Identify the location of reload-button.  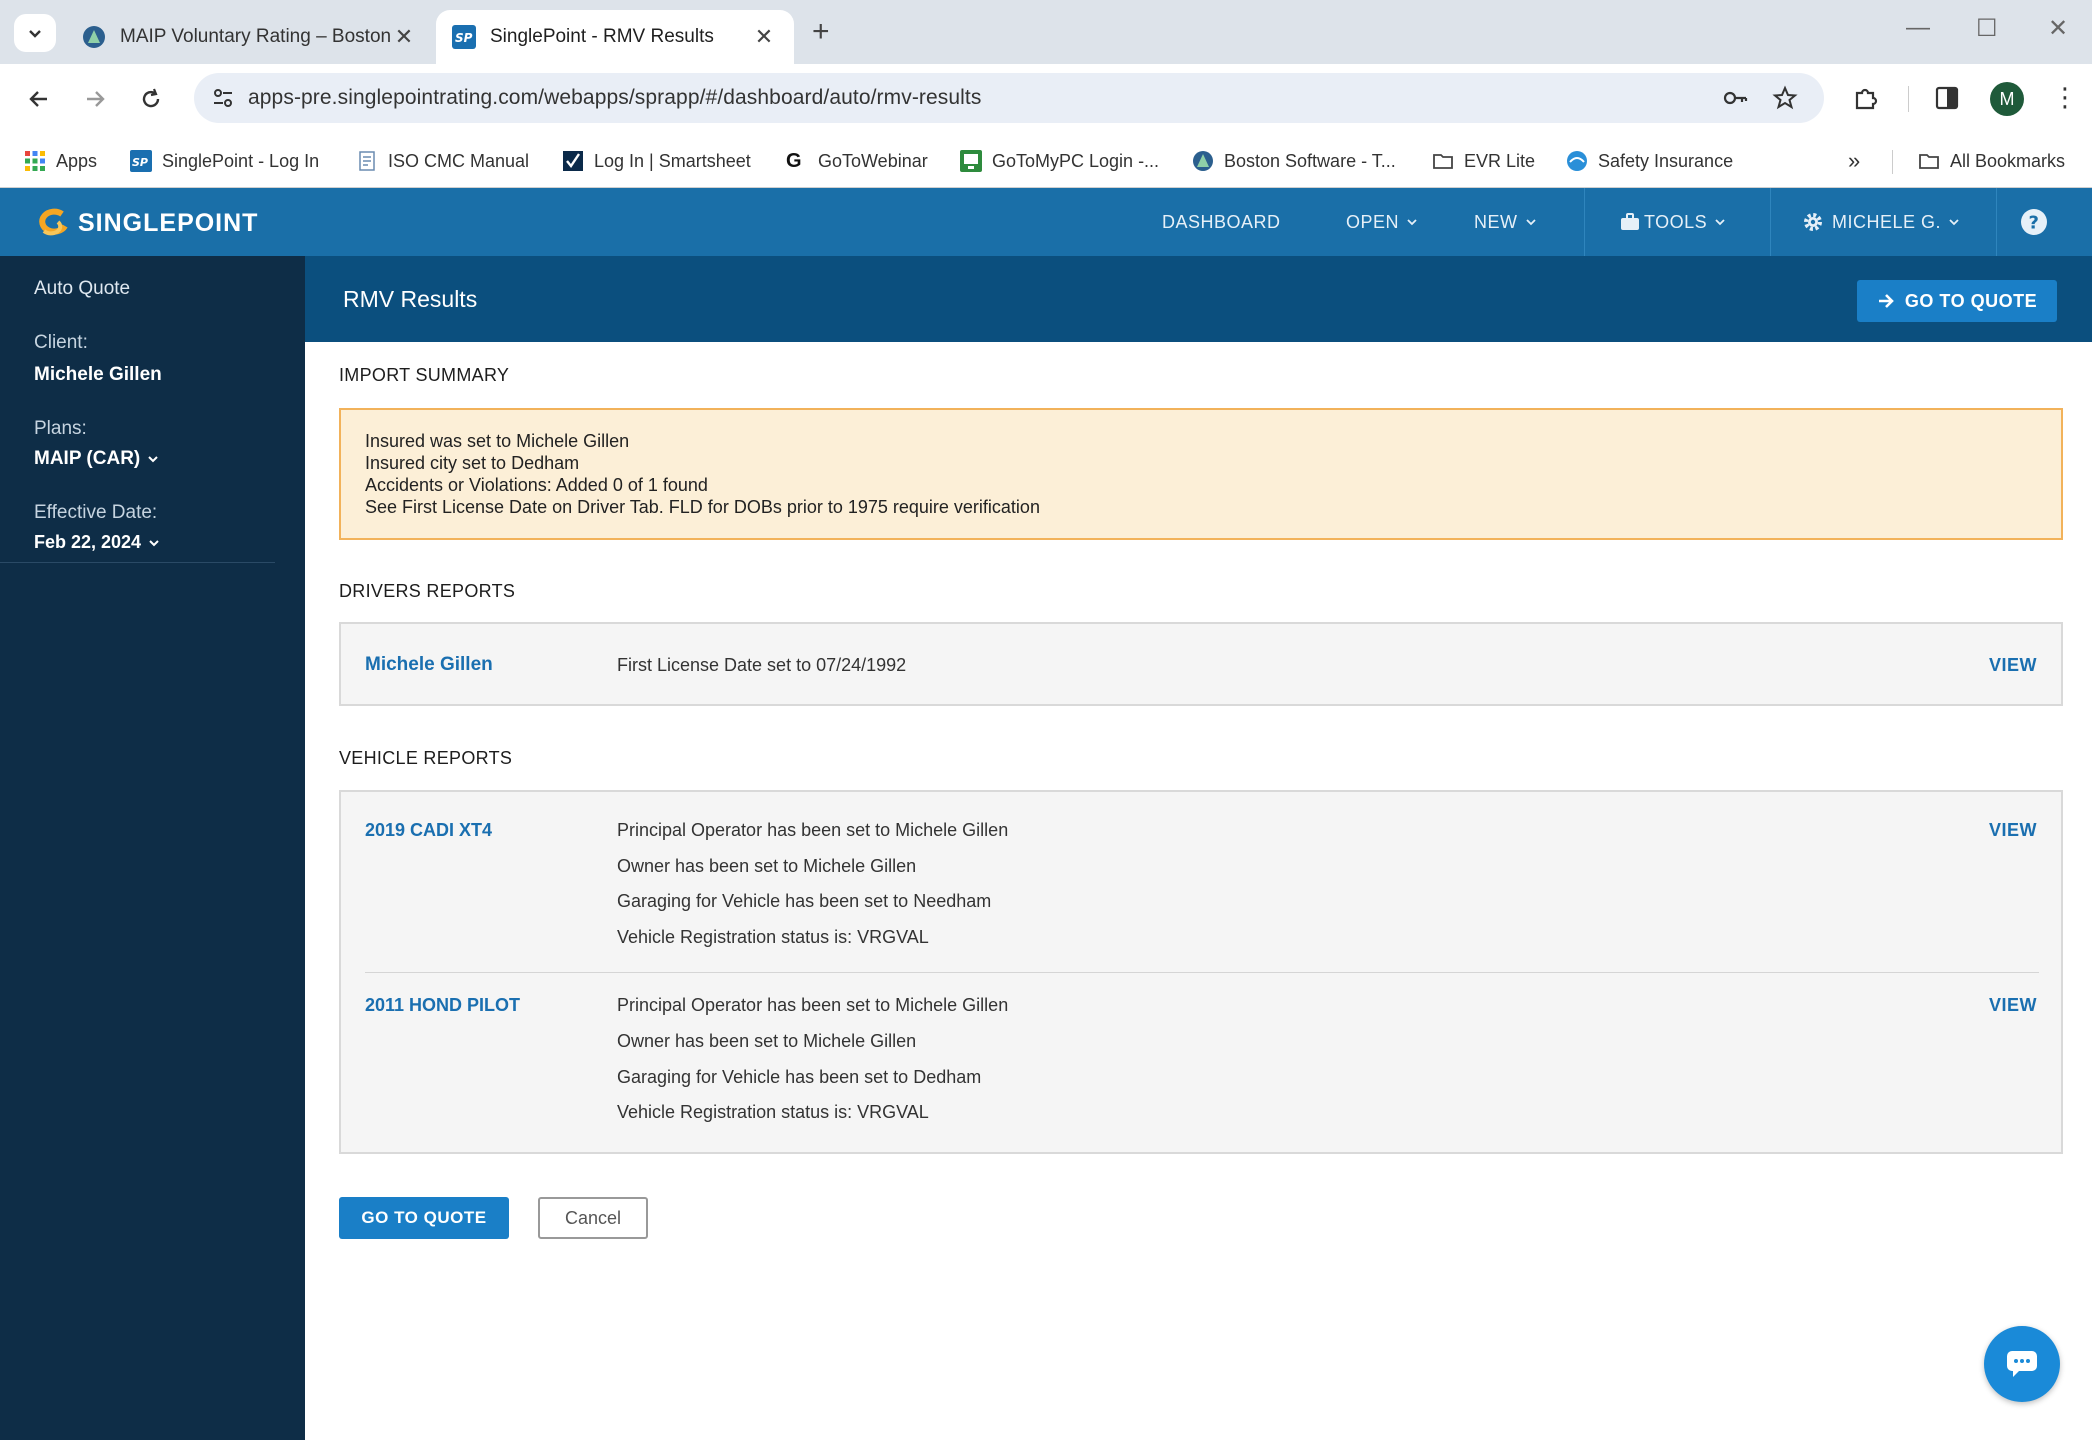
(151, 99).